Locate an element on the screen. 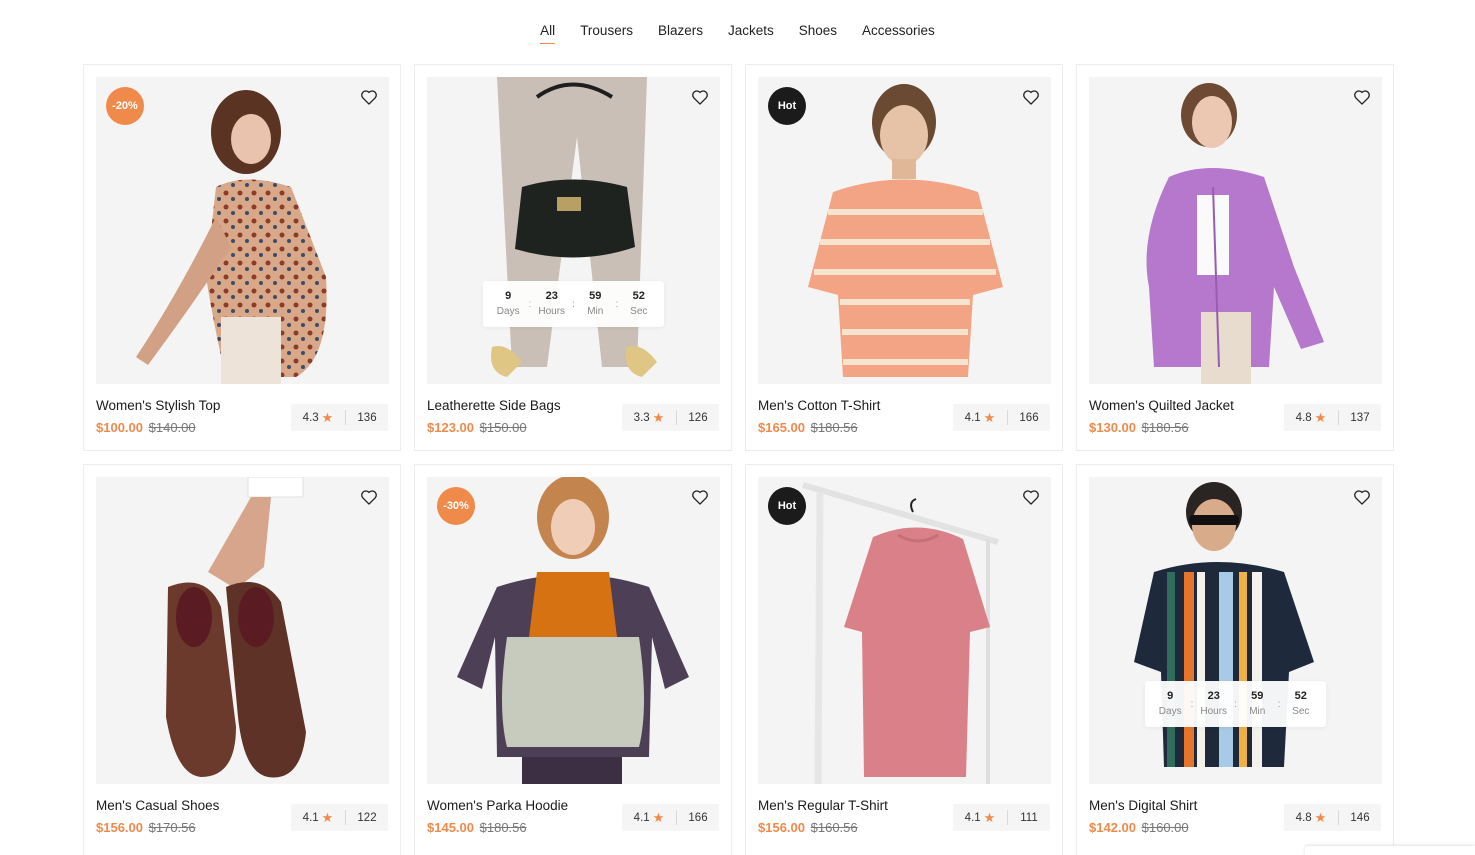  product-name: Women's Parka Hoodie is located at coordinates (497, 805).